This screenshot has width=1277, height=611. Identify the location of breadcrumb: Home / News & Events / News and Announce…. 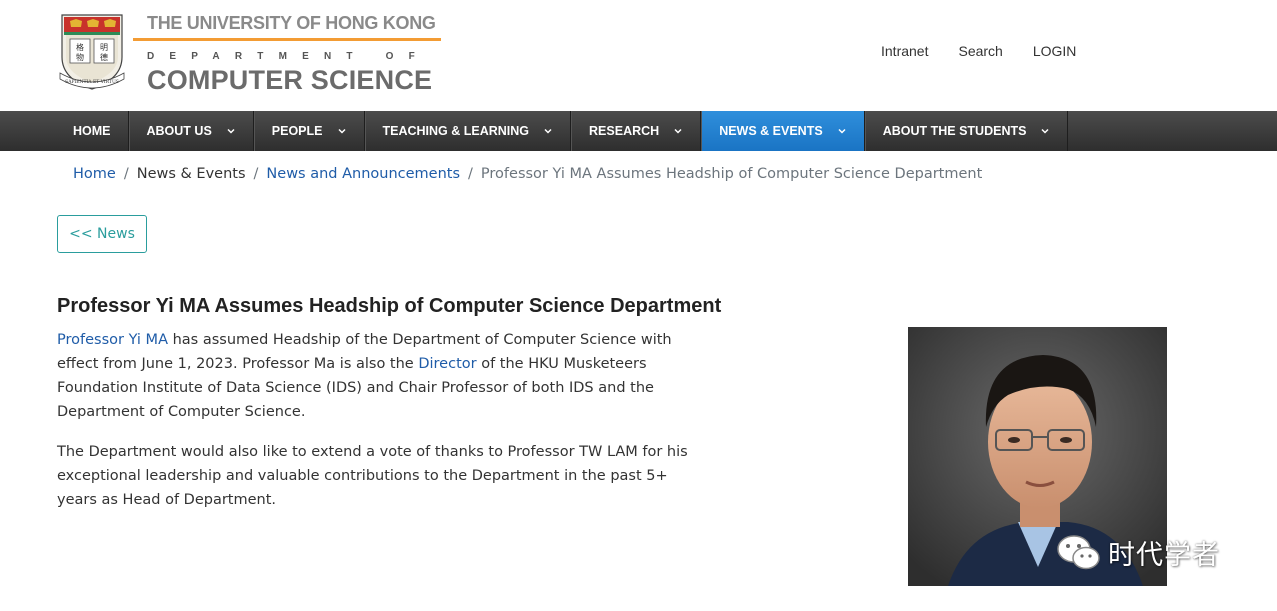
(527, 174).